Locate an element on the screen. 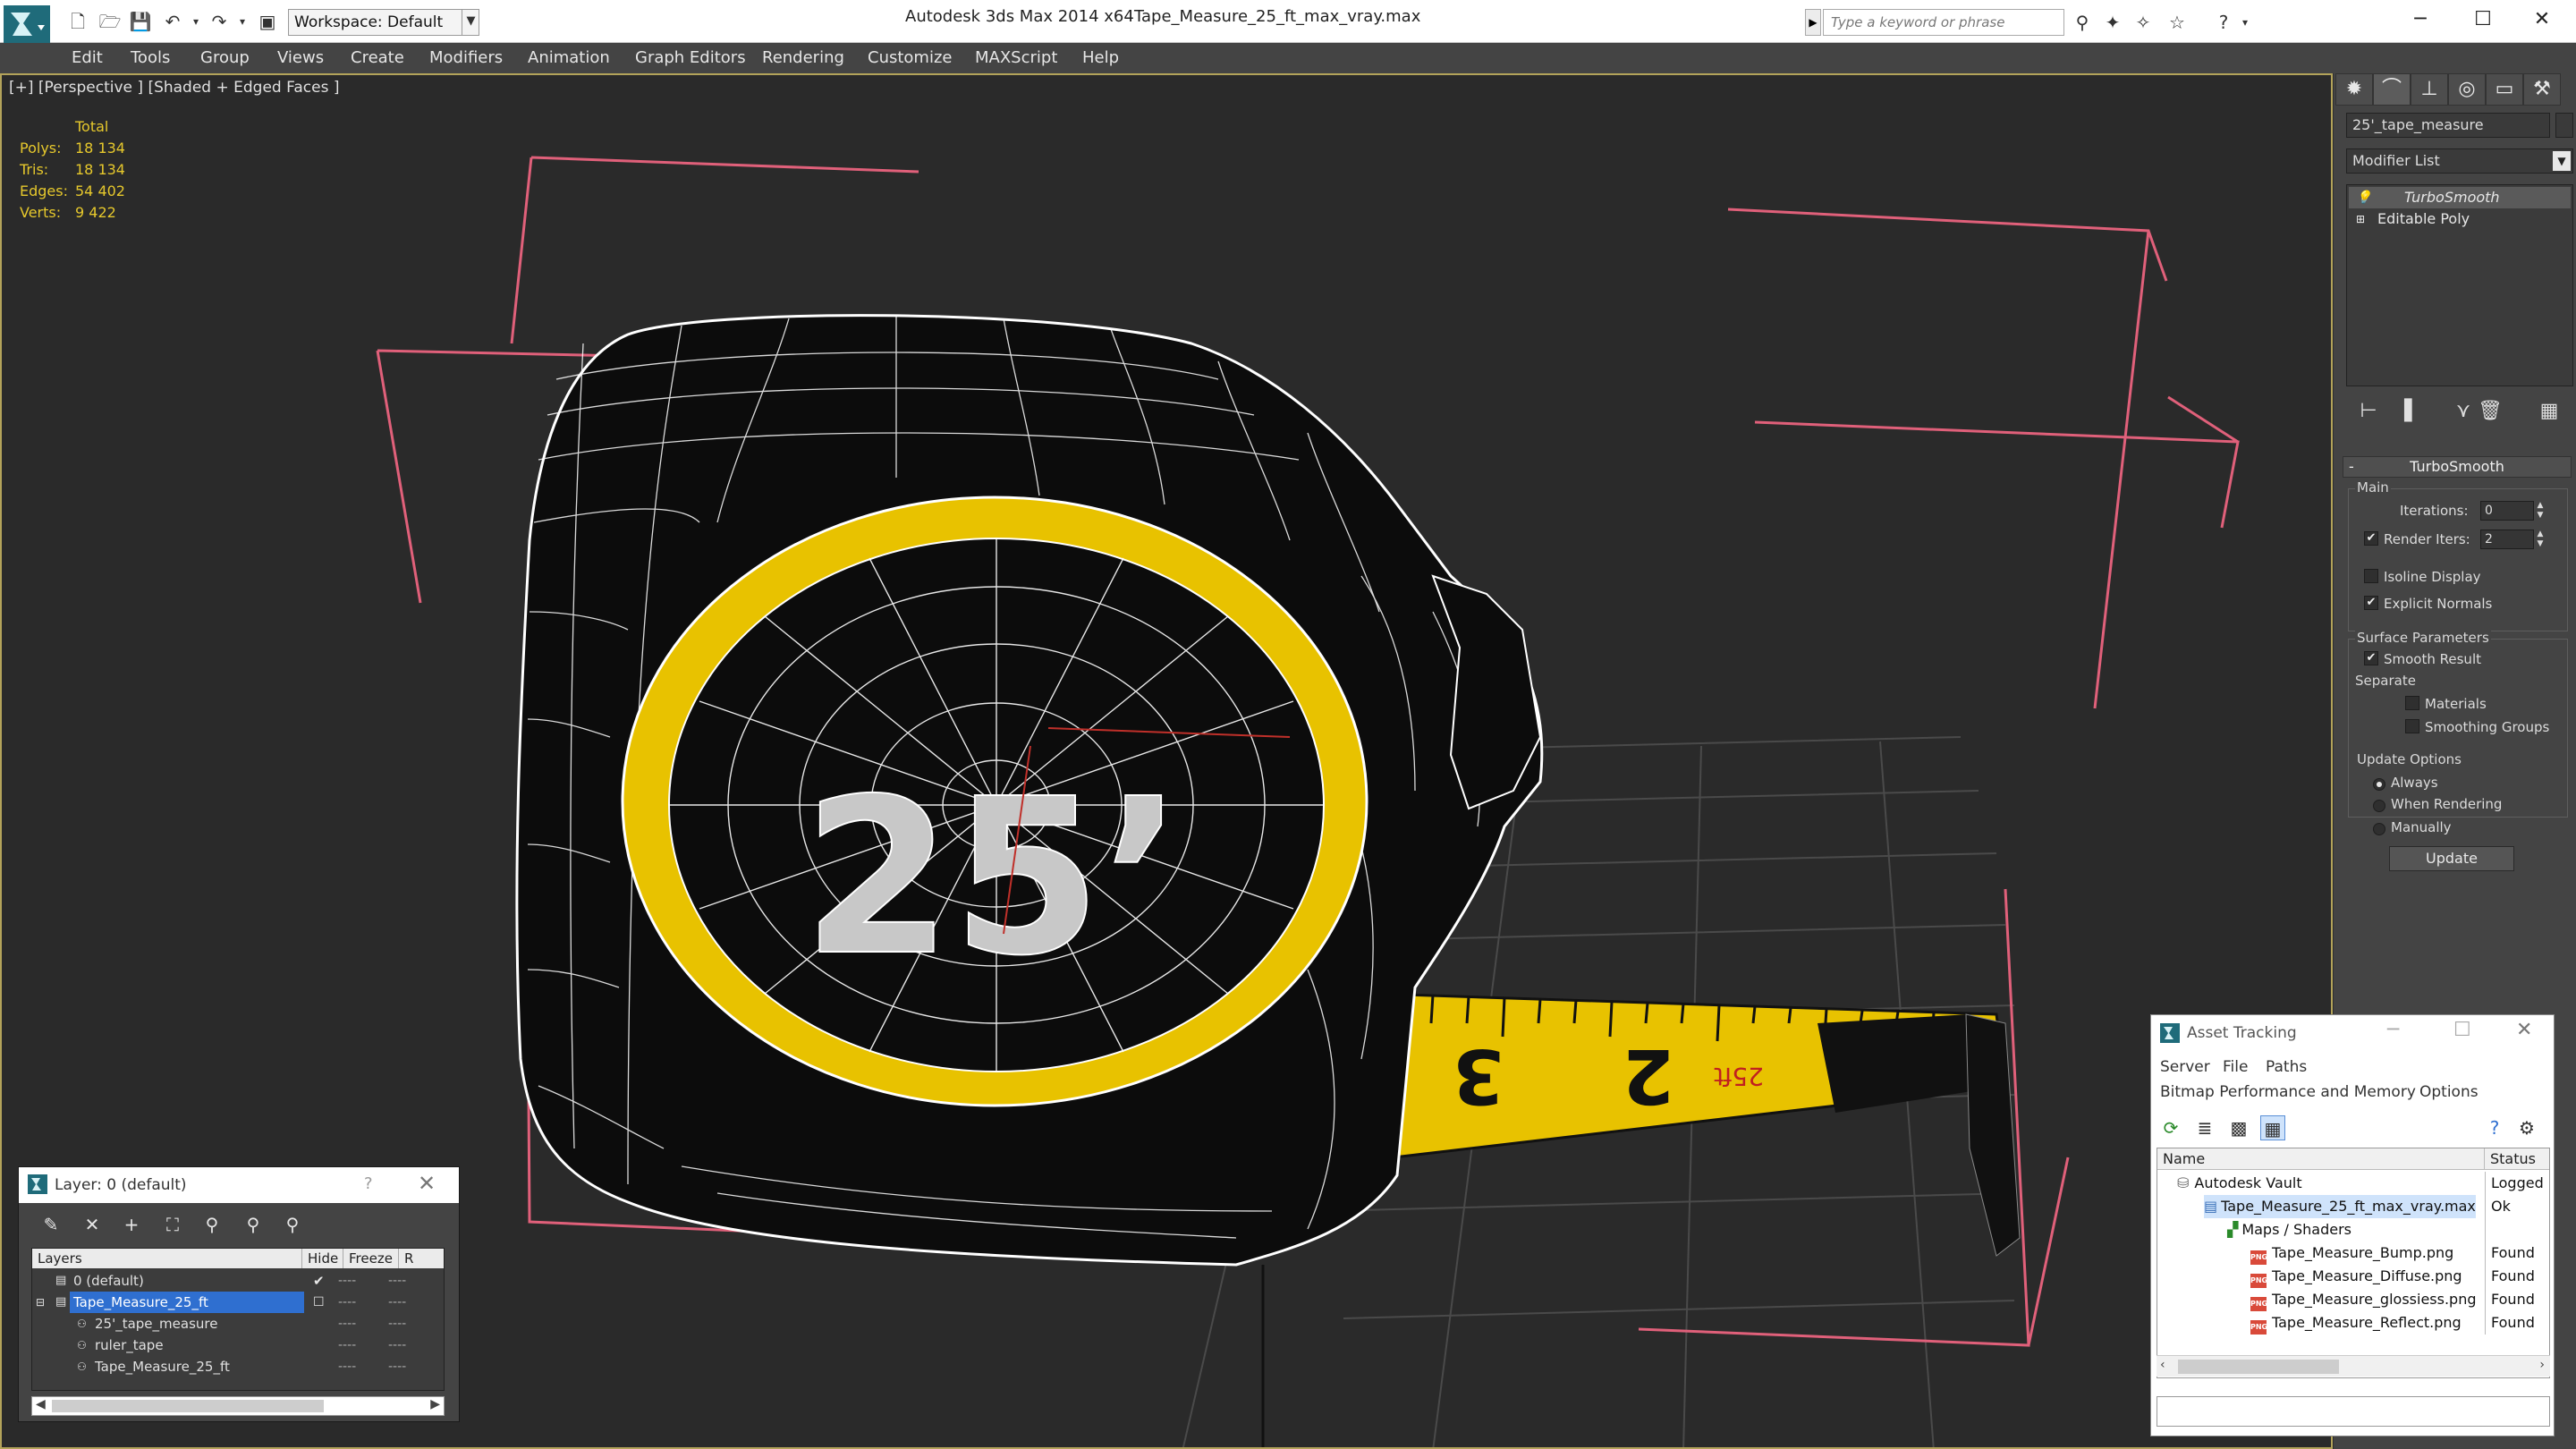 This screenshot has height=1449, width=2576. asset-row: PNG Tape_Measure_Diffuse.png Found is located at coordinates (2353, 1276).